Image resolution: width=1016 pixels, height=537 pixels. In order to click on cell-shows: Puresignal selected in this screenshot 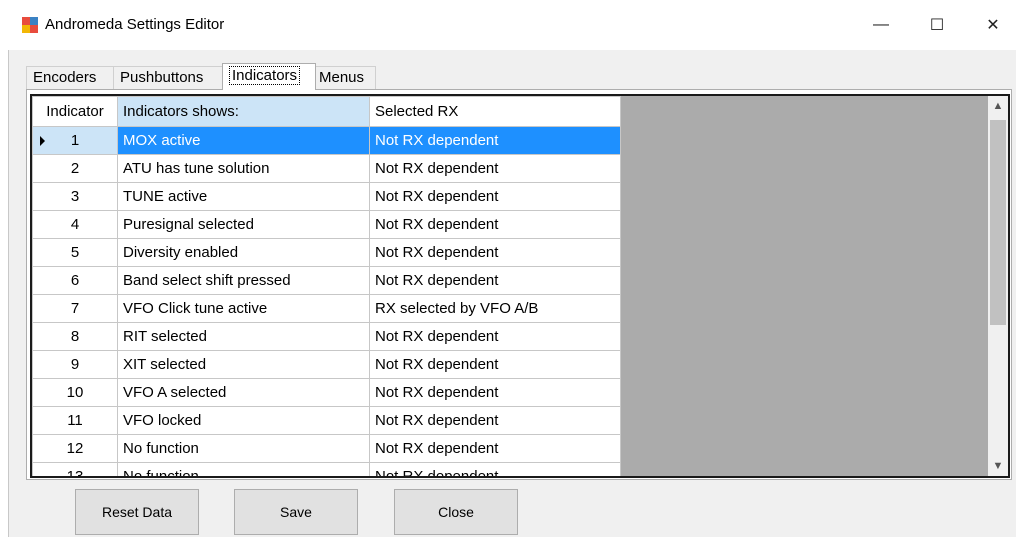, I will do `click(243, 224)`.